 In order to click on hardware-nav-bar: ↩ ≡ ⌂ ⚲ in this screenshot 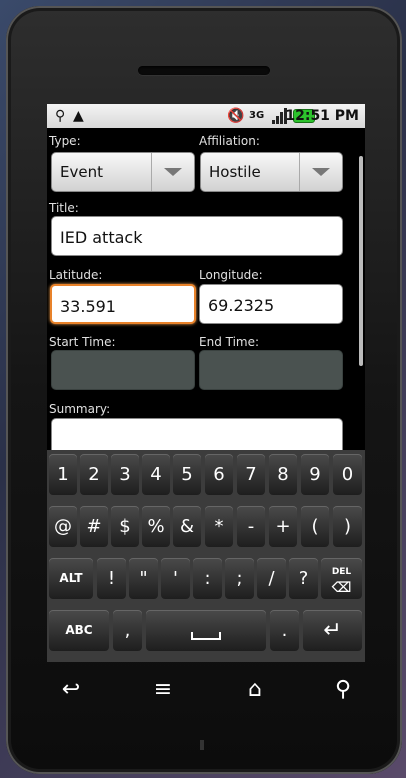, I will do `click(206, 691)`.